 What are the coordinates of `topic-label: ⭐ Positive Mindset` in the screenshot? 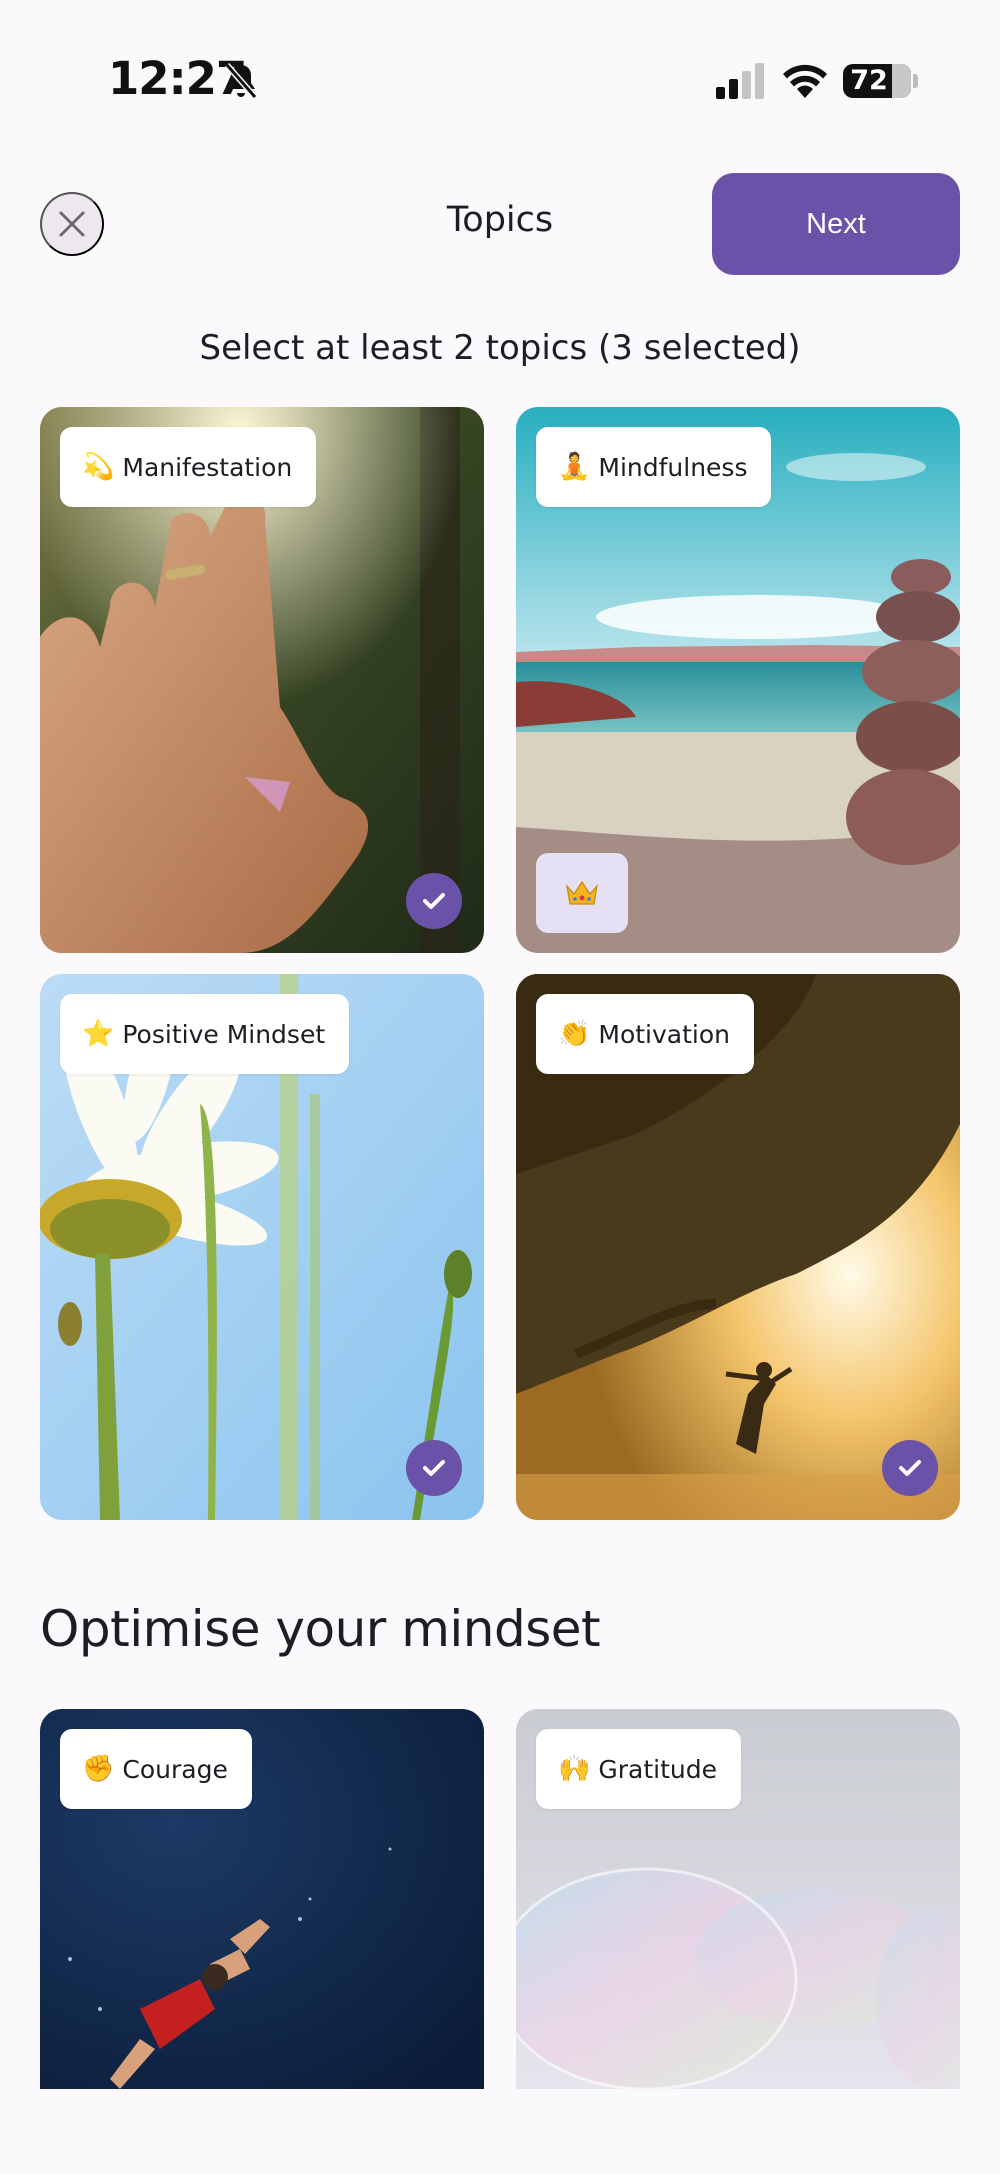 It's located at (205, 1034).